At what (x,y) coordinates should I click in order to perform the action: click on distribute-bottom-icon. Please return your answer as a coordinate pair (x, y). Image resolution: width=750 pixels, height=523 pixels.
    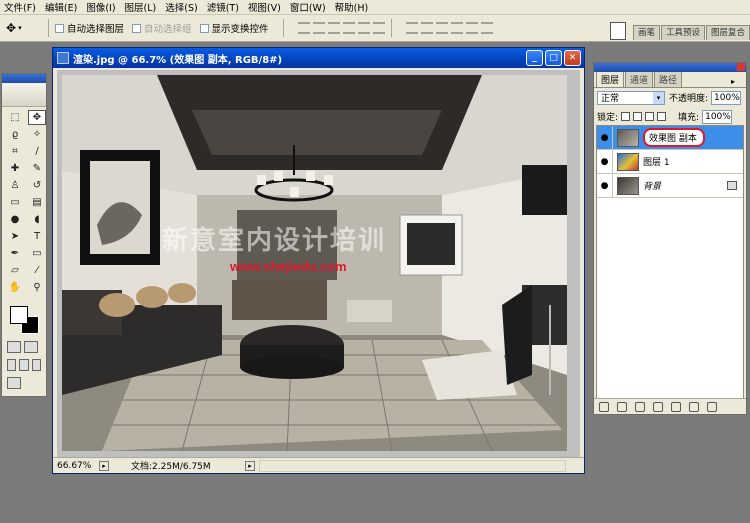
    Looking at the image, I should click on (441, 28).